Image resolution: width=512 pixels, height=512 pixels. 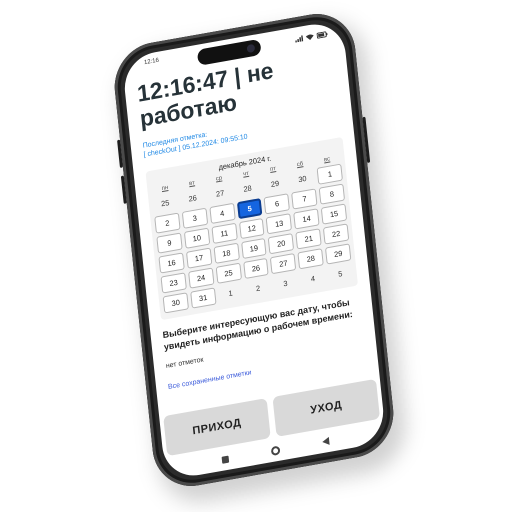 What do you see at coordinates (275, 450) in the screenshot?
I see `home-icon` at bounding box center [275, 450].